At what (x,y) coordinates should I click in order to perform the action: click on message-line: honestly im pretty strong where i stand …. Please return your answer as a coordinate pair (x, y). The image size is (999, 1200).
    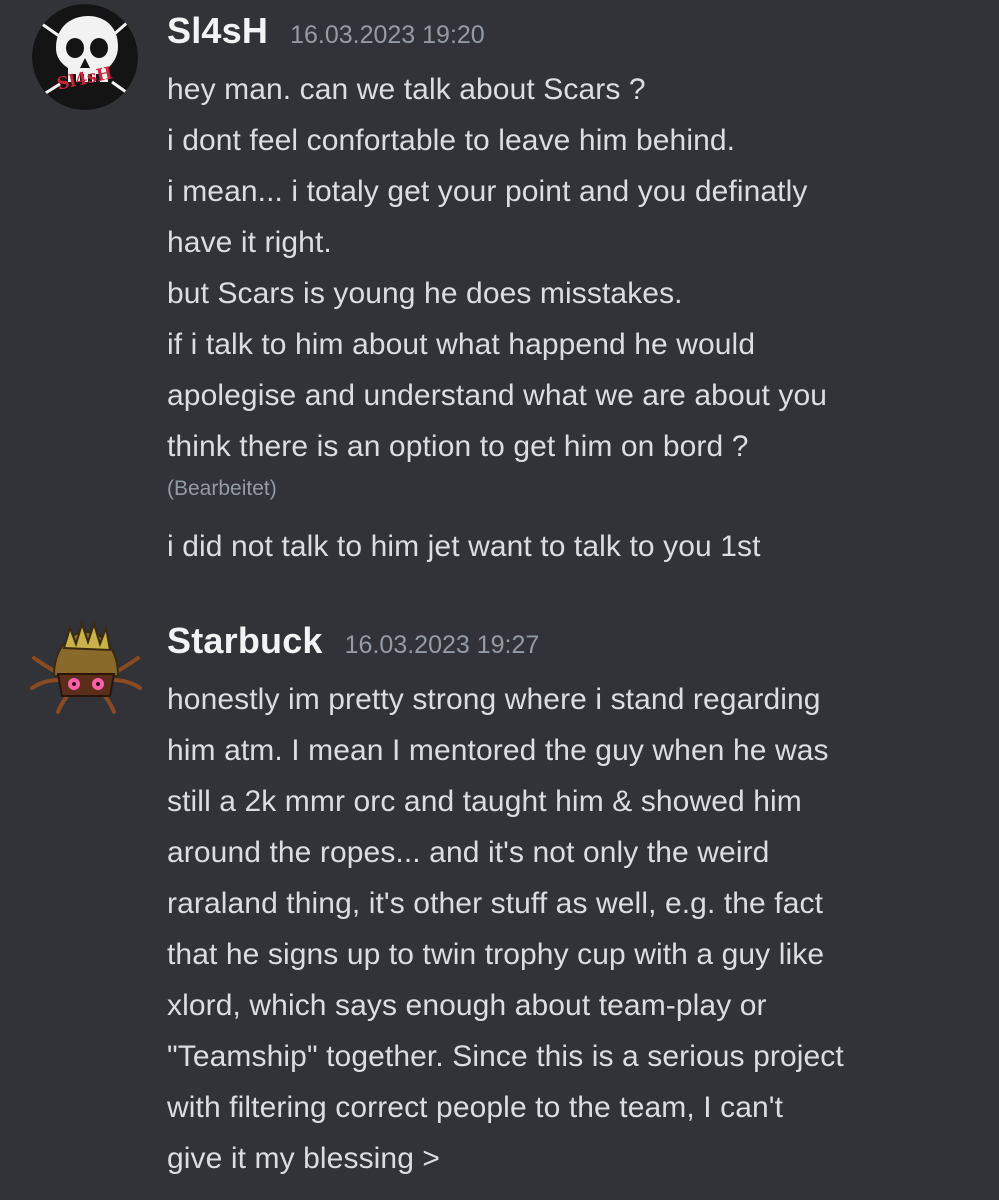
    Looking at the image, I should click on (494, 699).